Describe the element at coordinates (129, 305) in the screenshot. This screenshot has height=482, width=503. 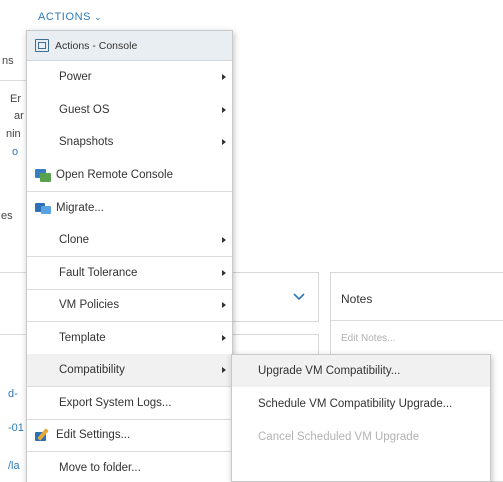
I see `menu-item-vm-policies: VM Policies` at that location.